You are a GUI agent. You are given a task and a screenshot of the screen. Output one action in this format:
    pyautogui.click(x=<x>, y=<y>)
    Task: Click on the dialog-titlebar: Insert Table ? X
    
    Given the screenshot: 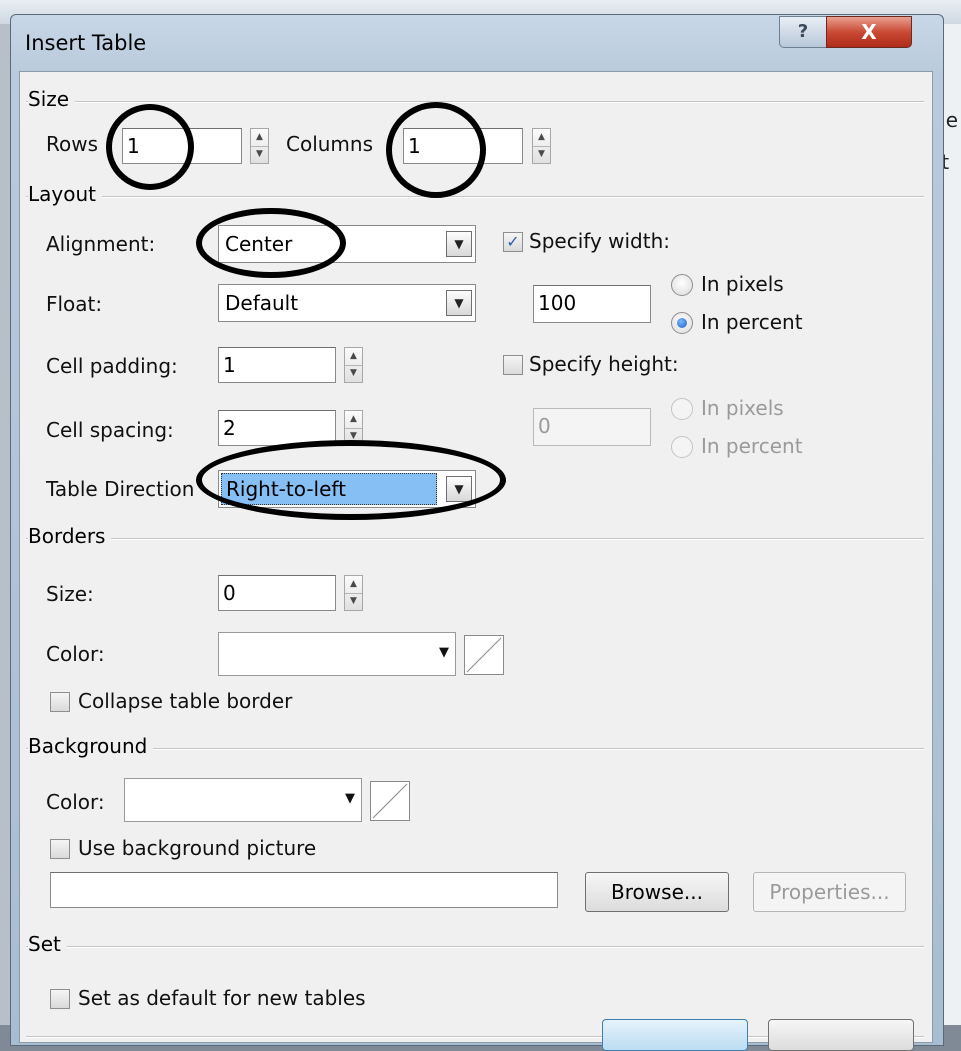 What is the action you would take?
    pyautogui.click(x=477, y=43)
    